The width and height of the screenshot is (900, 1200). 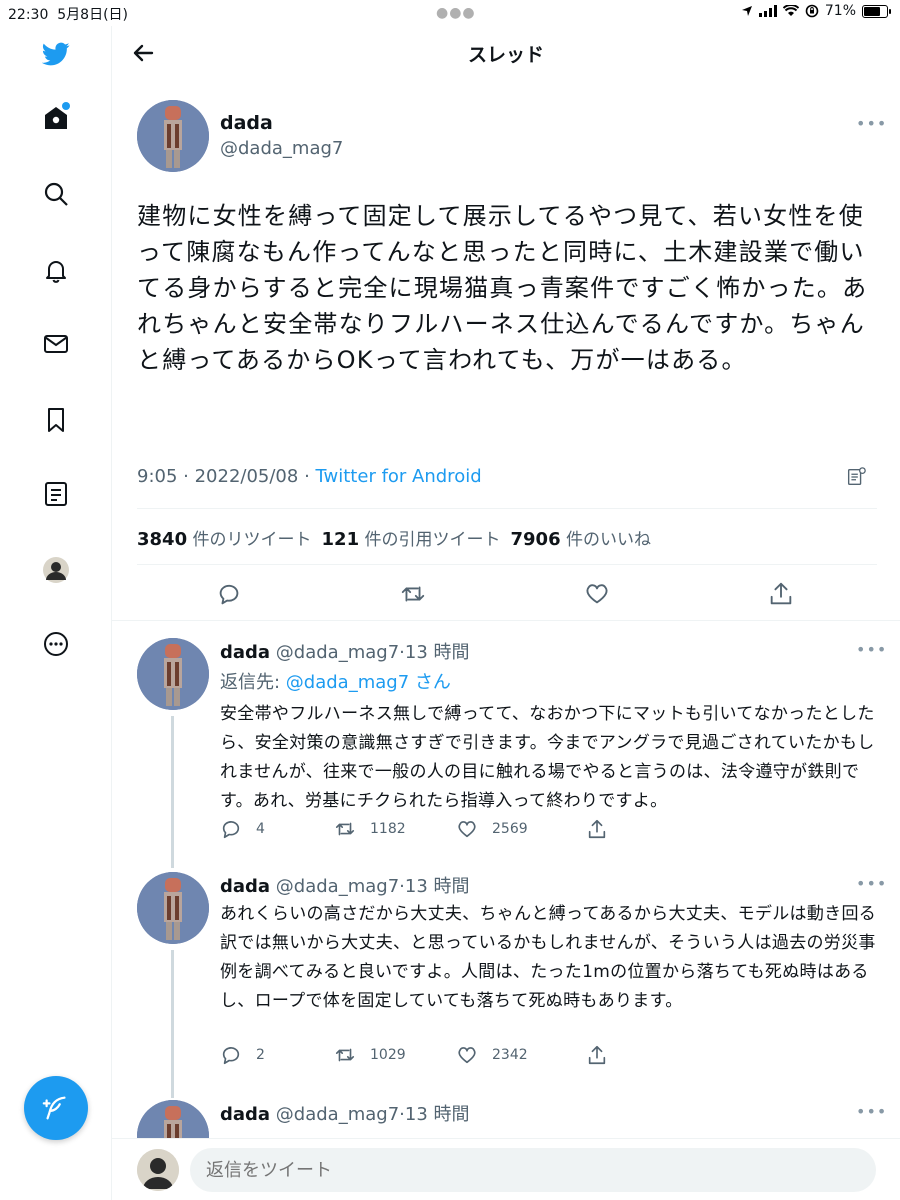 I want to click on battery-percent: 71%, so click(x=840, y=11).